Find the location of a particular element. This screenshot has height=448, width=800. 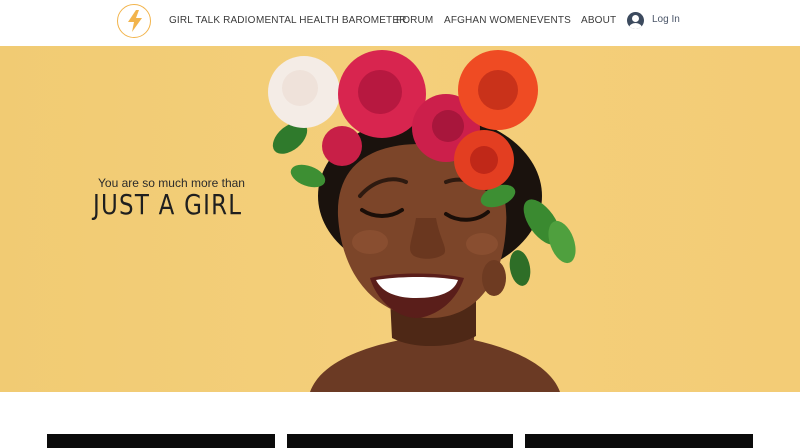

nav-afghan-women: AFGHAN WOMEN is located at coordinates (487, 22).